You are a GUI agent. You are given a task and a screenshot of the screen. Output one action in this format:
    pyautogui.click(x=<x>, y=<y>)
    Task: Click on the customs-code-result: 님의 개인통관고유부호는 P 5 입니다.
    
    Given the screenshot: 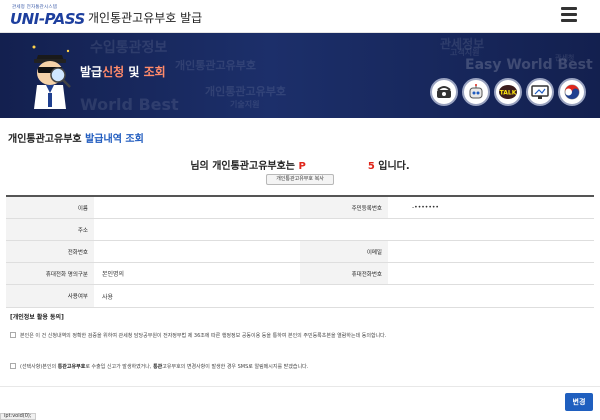 What is the action you would take?
    pyautogui.click(x=300, y=164)
    